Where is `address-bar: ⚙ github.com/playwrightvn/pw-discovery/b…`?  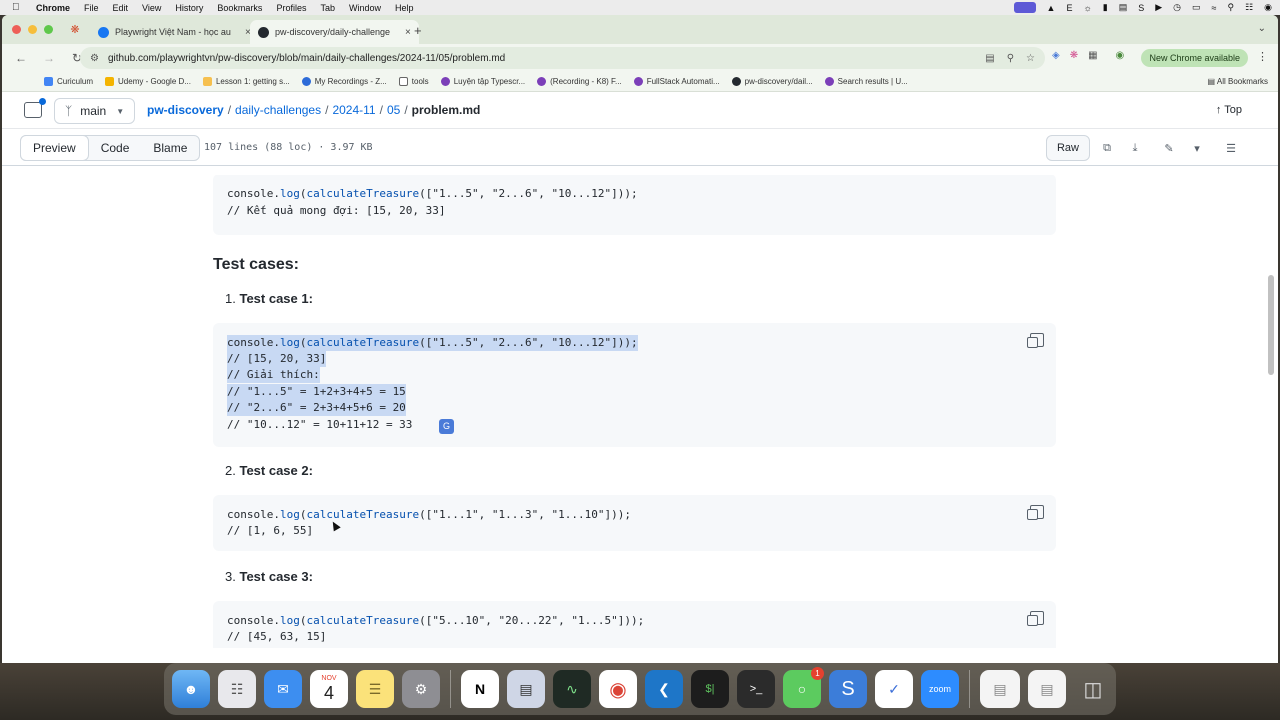 address-bar: ⚙ github.com/playwrightvn/pw-discovery/b… is located at coordinates (562, 58).